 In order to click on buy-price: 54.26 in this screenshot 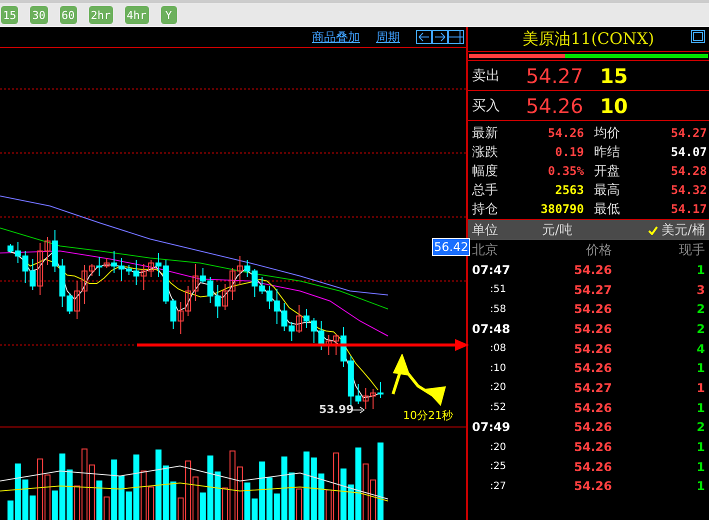, I will do `click(555, 106)`.